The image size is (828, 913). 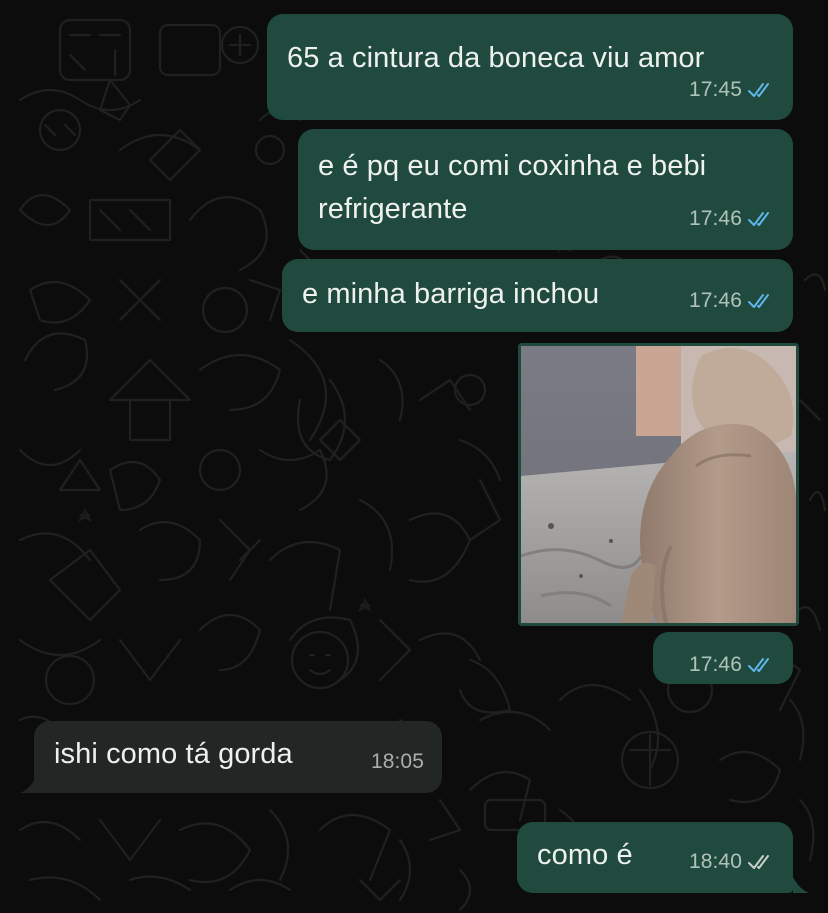 What do you see at coordinates (512, 166) in the screenshot?
I see `message-text-line-1: e é pq eu comi coxinha e bebi` at bounding box center [512, 166].